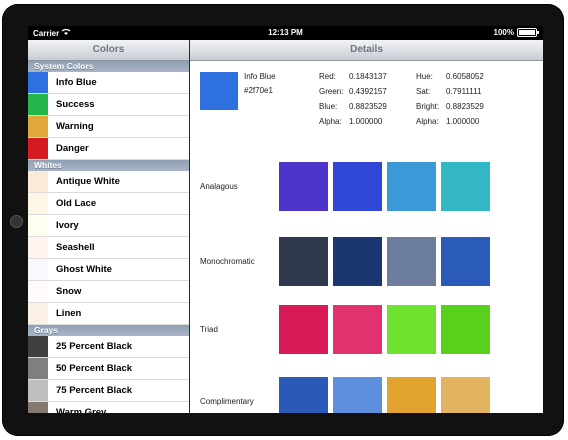  What do you see at coordinates (72, 148) in the screenshot?
I see `color-list-item-label: Danger` at bounding box center [72, 148].